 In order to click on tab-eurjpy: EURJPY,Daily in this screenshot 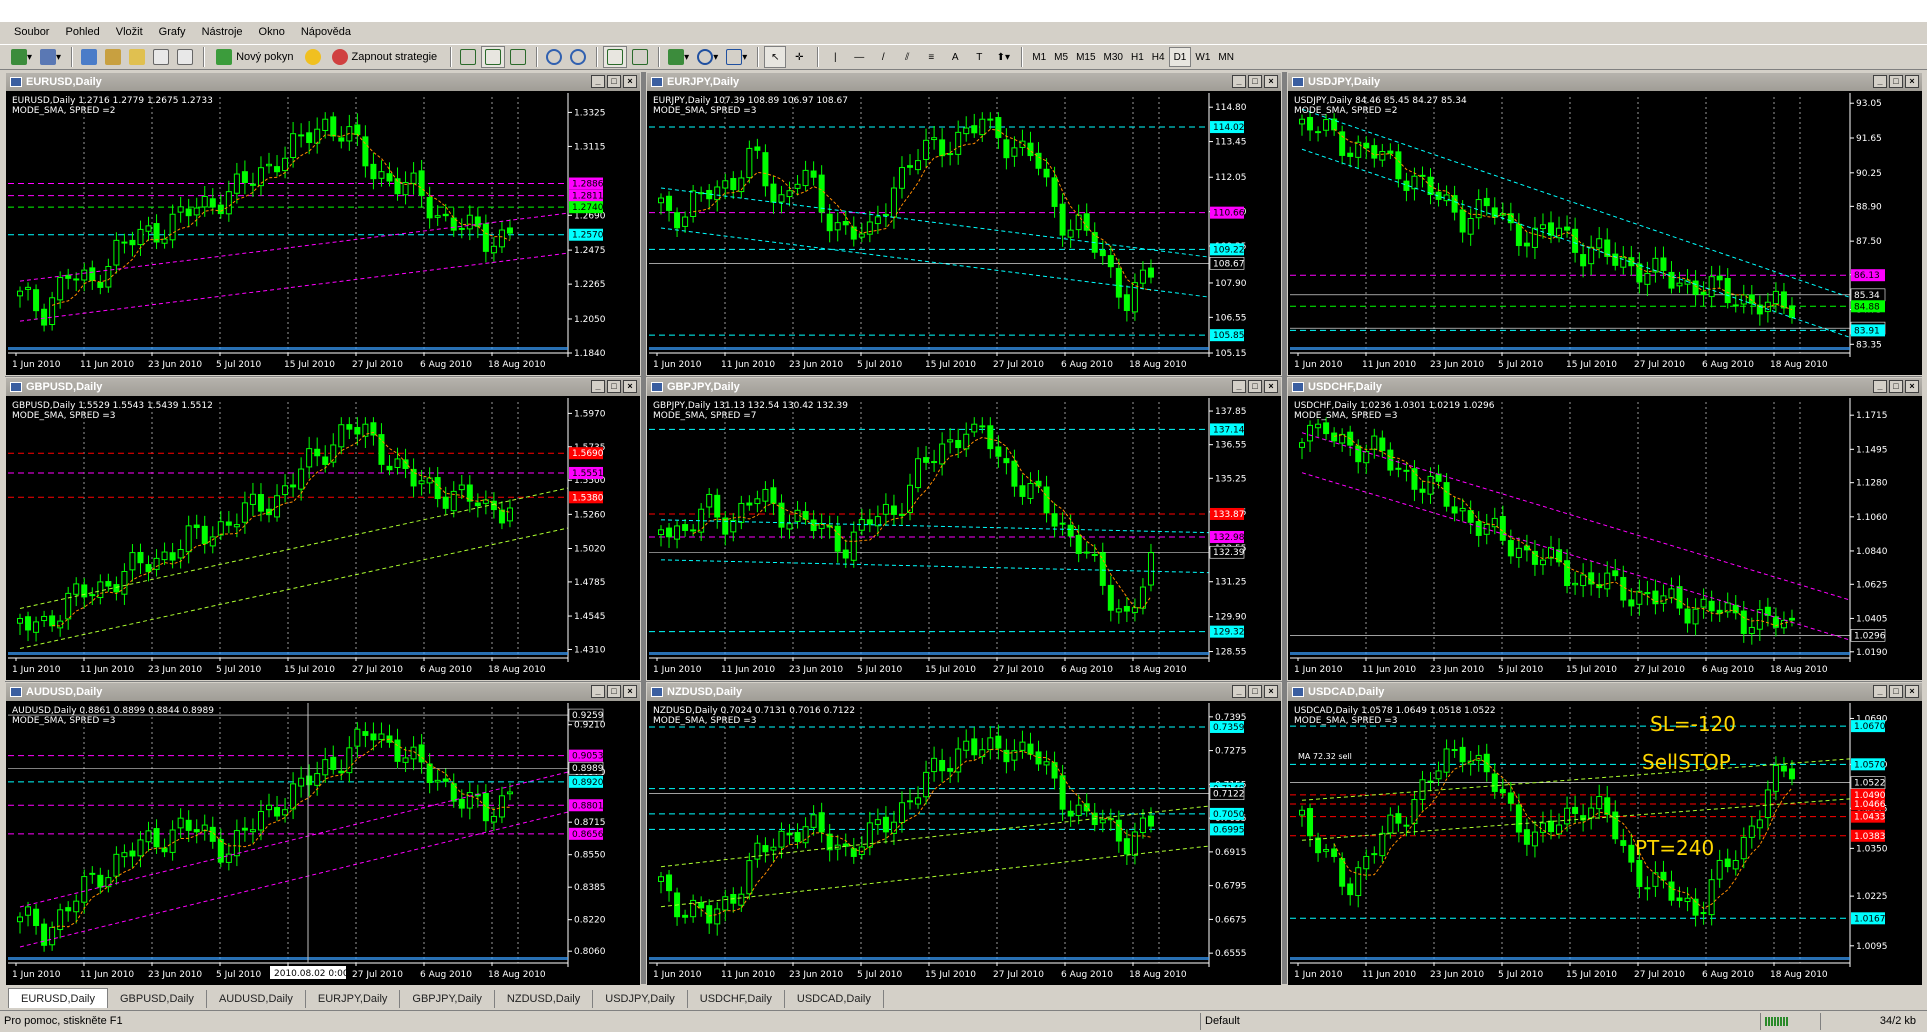, I will do `click(353, 999)`.